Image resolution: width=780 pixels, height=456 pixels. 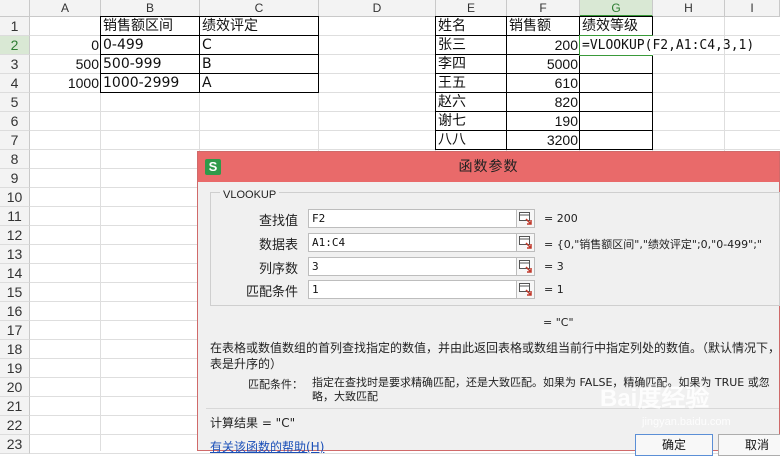 I want to click on row-header: 8, so click(x=15, y=159).